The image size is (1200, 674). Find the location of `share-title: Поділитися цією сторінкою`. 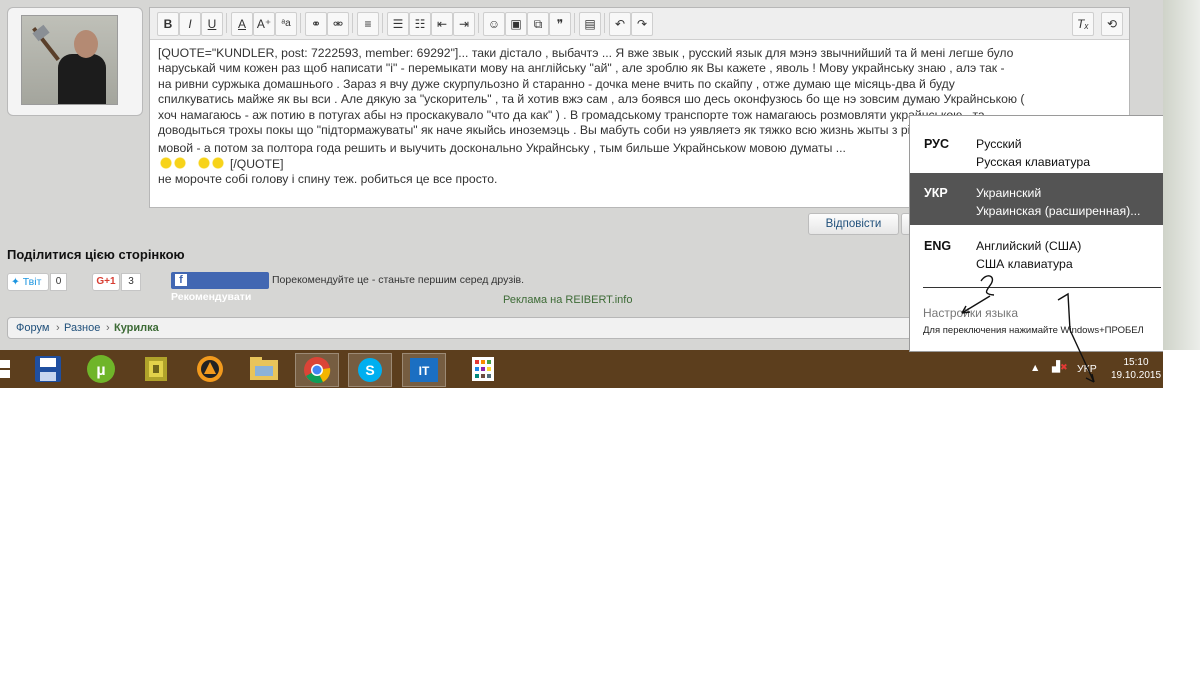

share-title: Поділитися цією сторінкою is located at coordinates (96, 254).